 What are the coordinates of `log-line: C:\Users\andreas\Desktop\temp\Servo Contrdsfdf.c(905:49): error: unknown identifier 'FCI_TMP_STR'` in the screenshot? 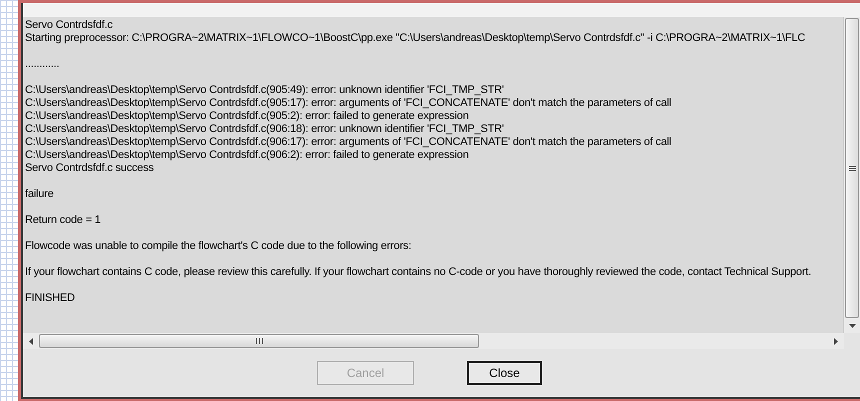 It's located at (265, 90).